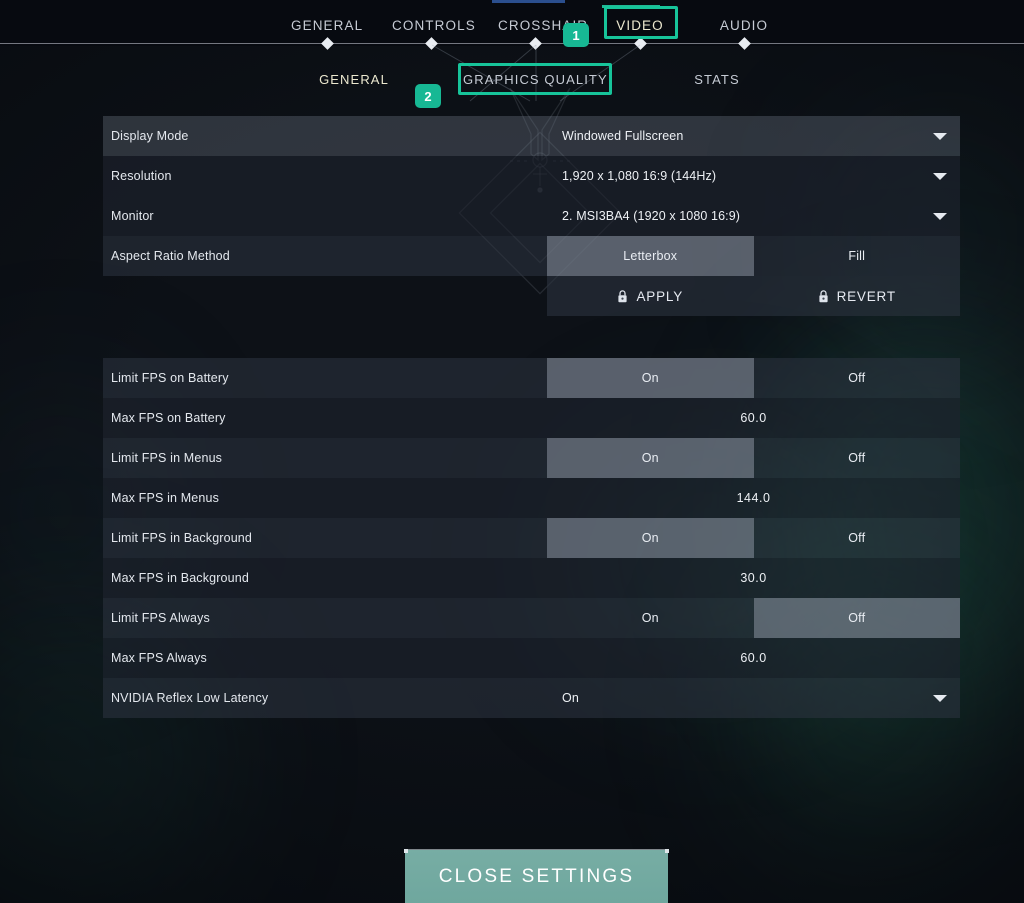  I want to click on setting-control: Letterbox Fill, so click(753, 256).